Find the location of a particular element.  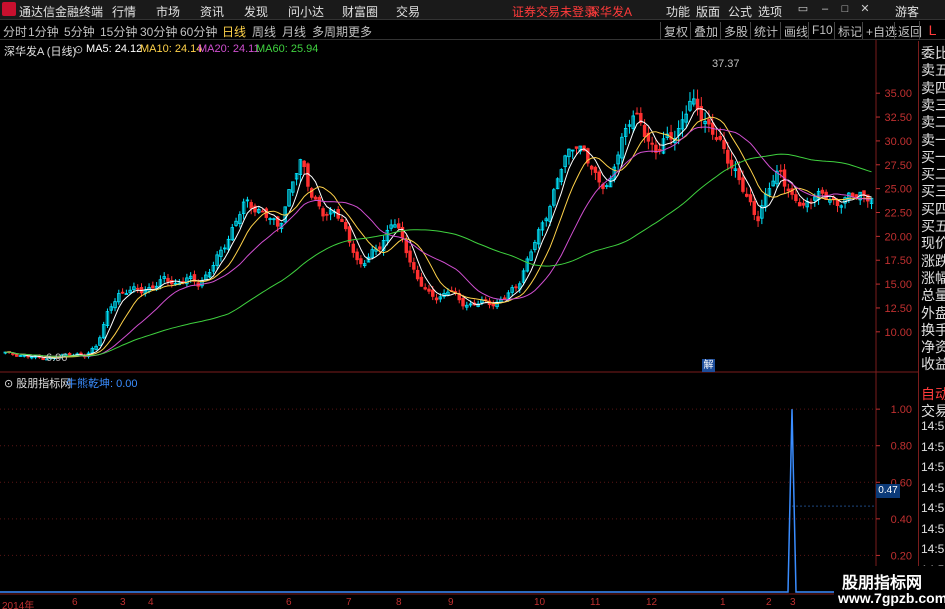

y-tick-label: 17.50 is located at coordinates (898, 261).